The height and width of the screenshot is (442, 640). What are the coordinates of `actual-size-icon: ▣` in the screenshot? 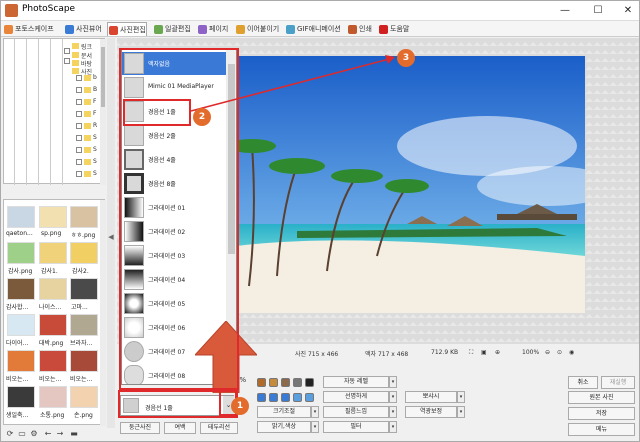 It's located at (484, 352).